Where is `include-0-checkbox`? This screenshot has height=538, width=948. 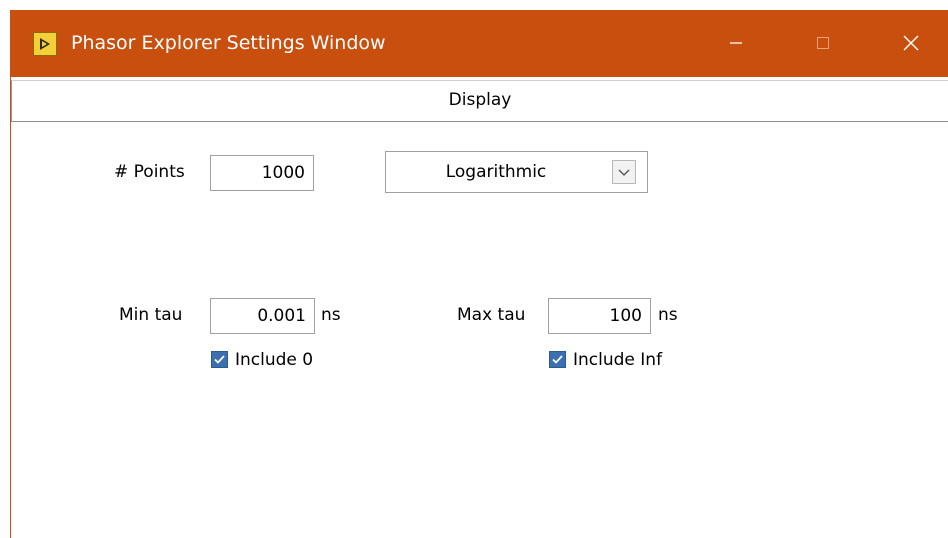
include-0-checkbox is located at coordinates (219, 359).